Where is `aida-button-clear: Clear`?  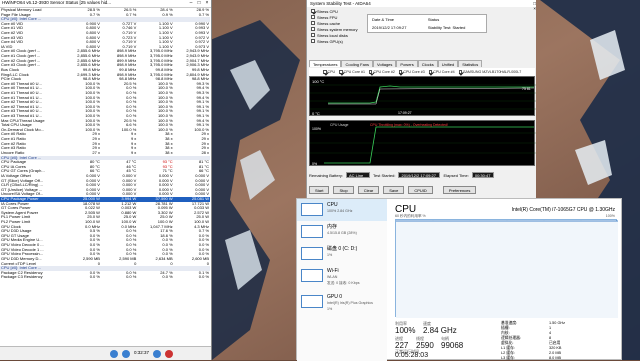 aida-button-clear: Clear is located at coordinates (368, 190).